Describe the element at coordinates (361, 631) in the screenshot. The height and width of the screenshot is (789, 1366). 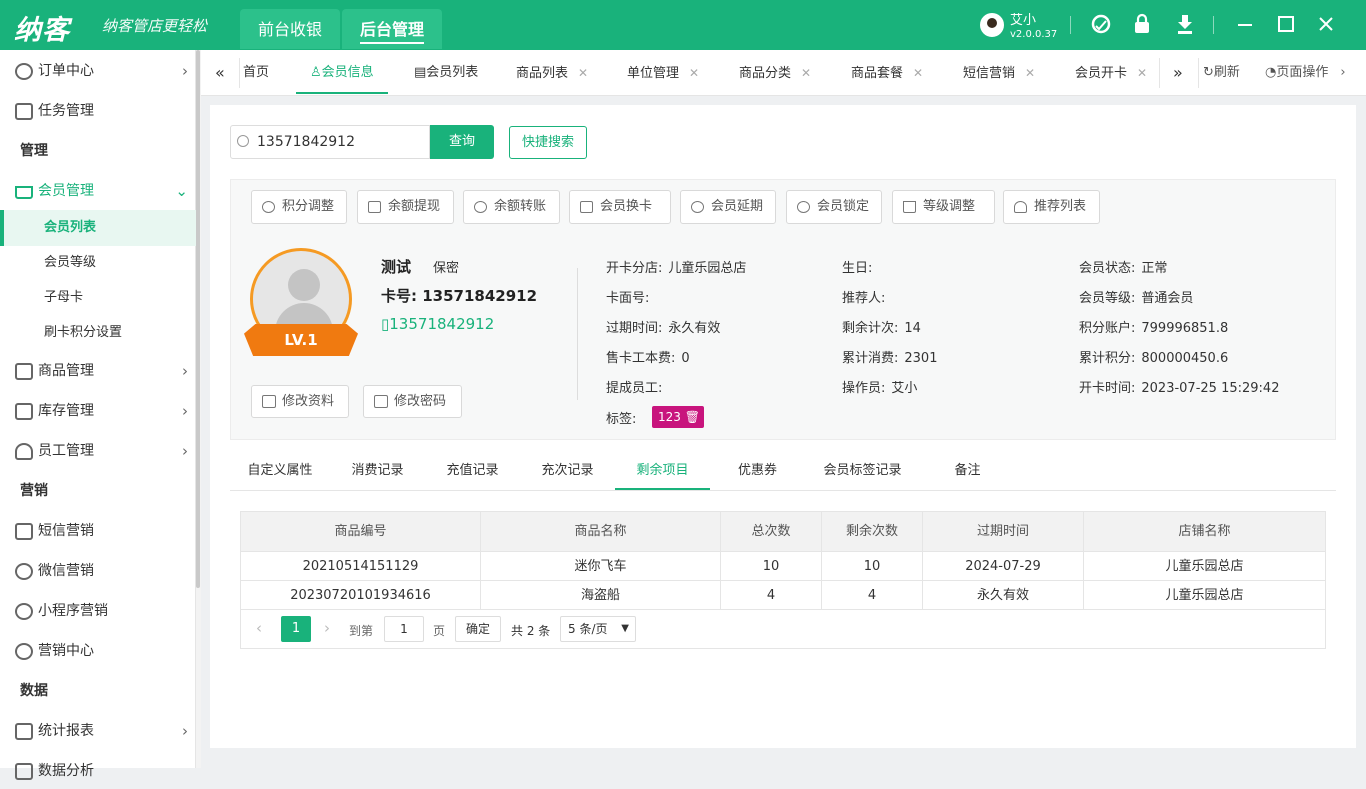
I see `goto-label: 到第` at that location.